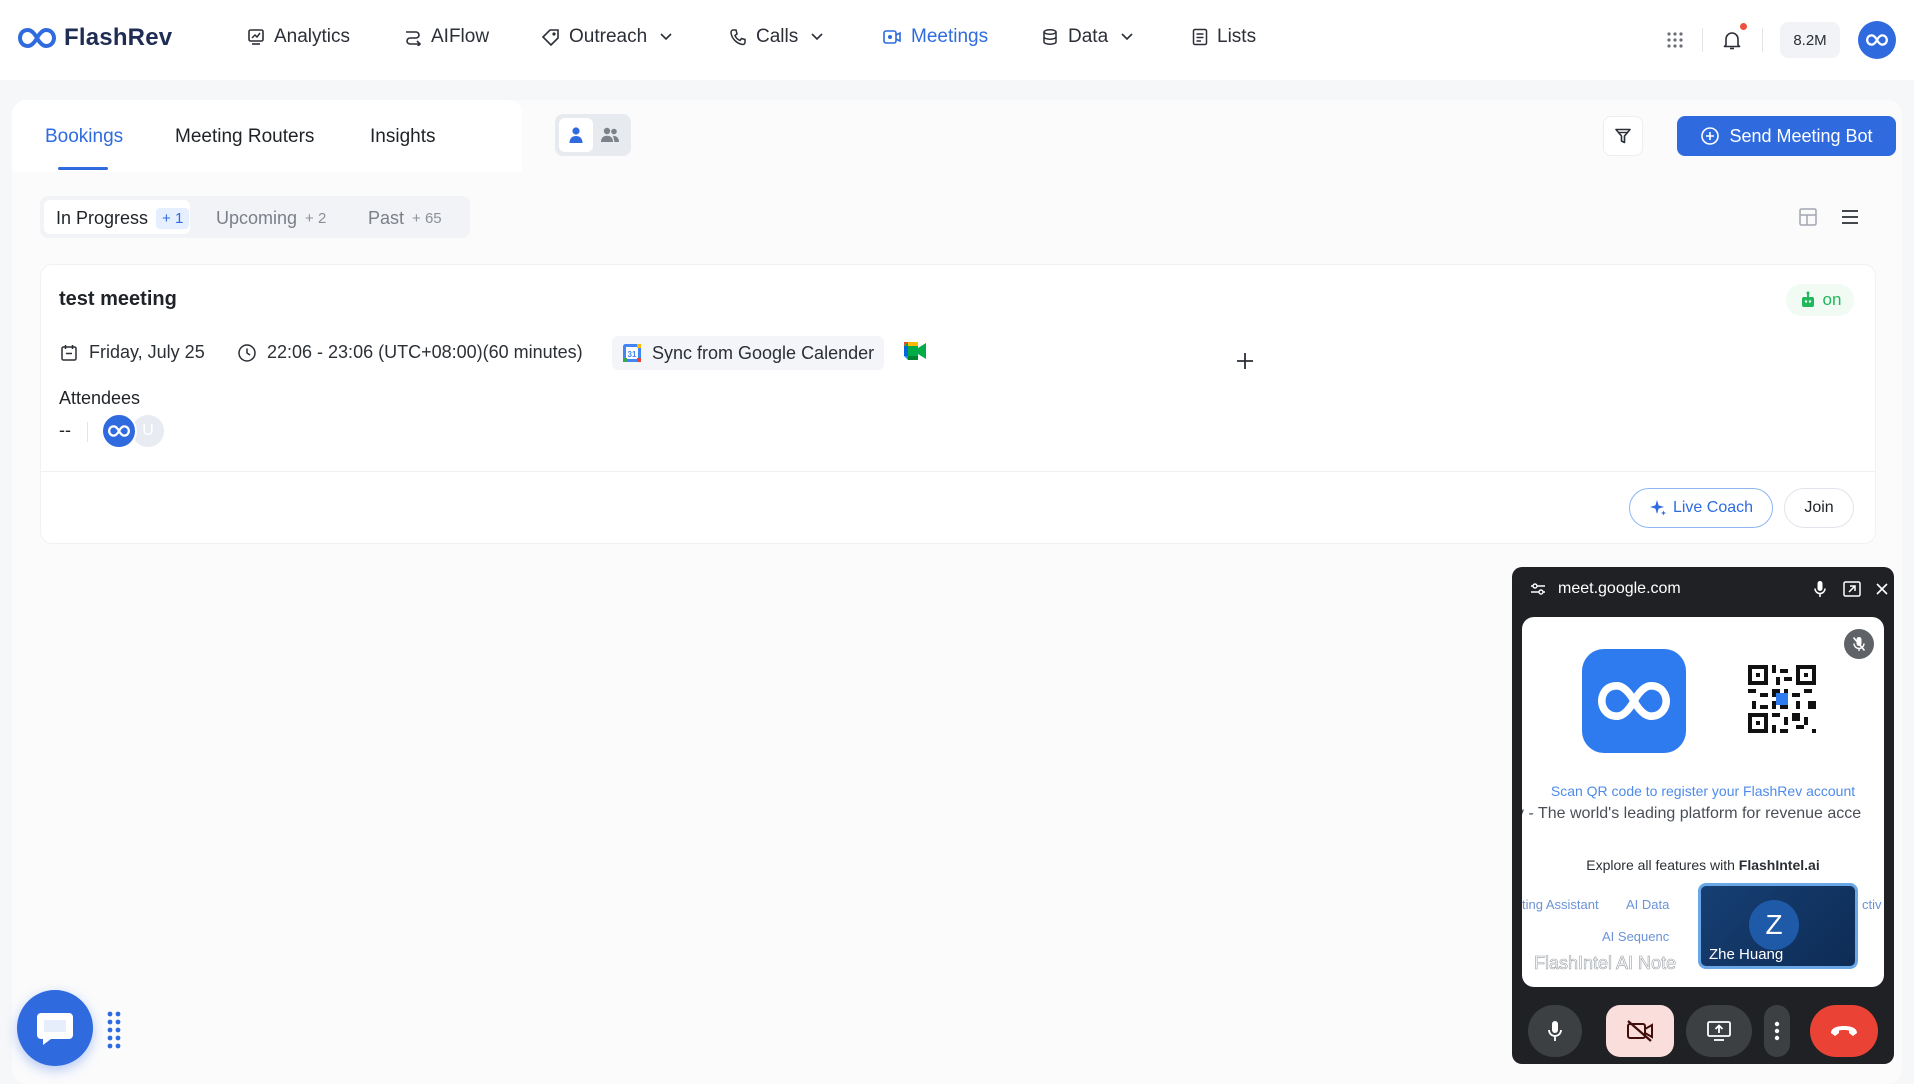  I want to click on nav-data: Data, so click(1087, 37).